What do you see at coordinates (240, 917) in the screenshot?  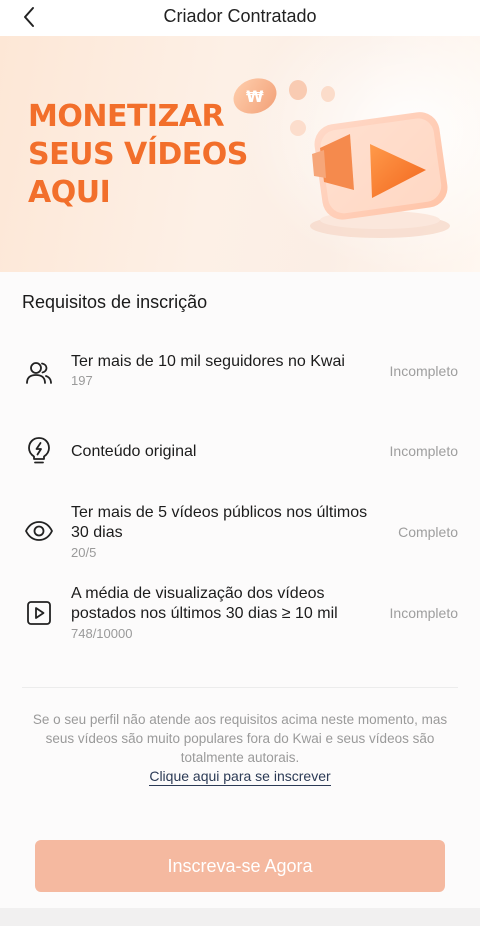 I see `bottom-bar` at bounding box center [240, 917].